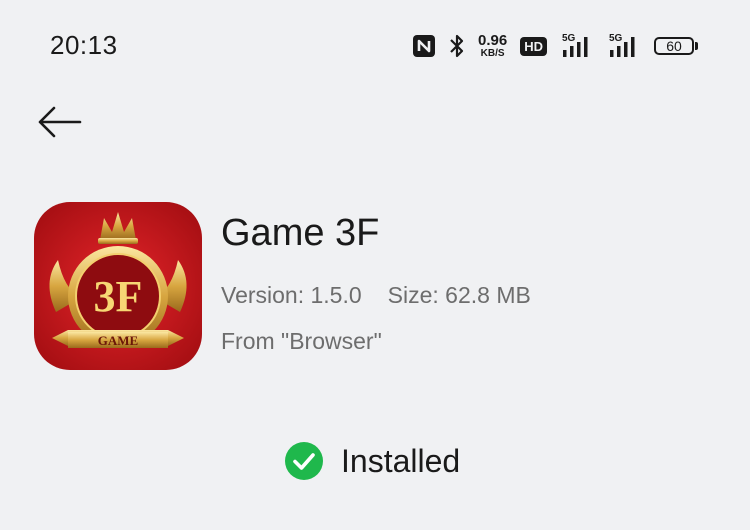  I want to click on check-circle-icon, so click(304, 461).